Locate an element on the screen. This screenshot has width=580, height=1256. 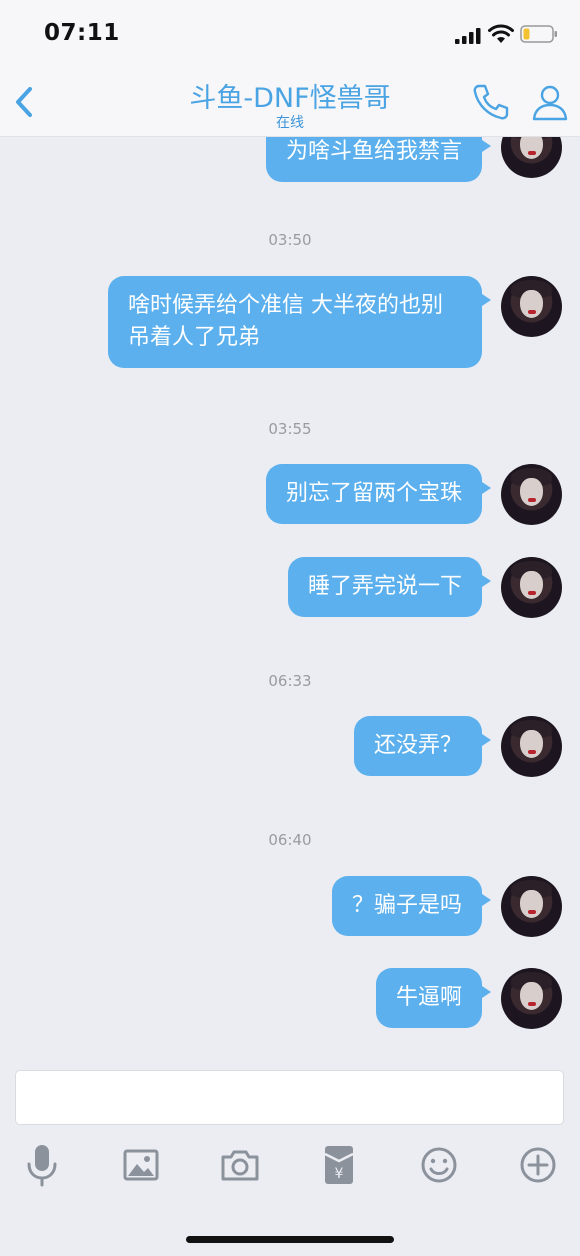
chat-header: 斗鱼-DNF怪兽哥 在线 is located at coordinates (290, 103).